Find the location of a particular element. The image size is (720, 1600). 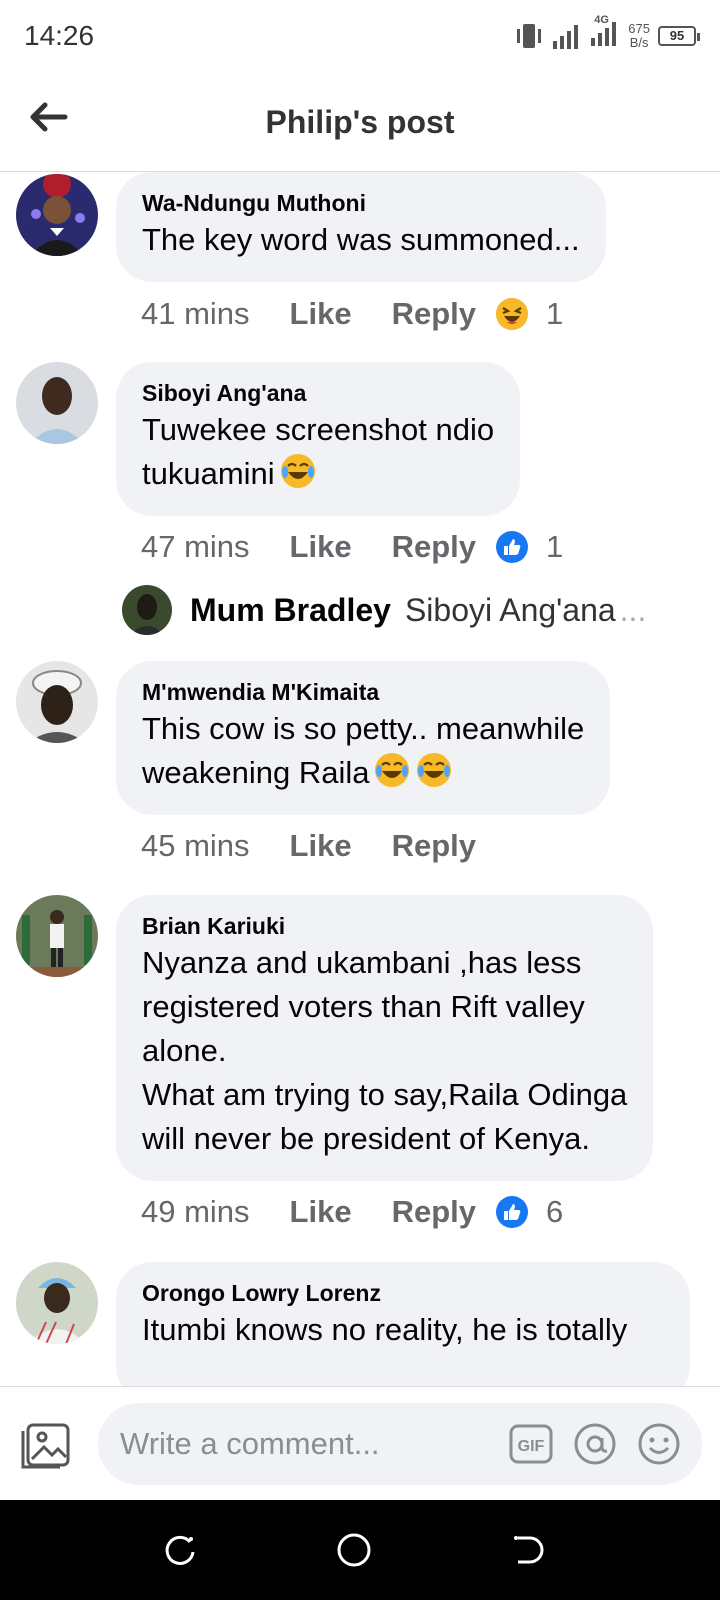

reply-author: Mum Bradley is located at coordinates (290, 610).